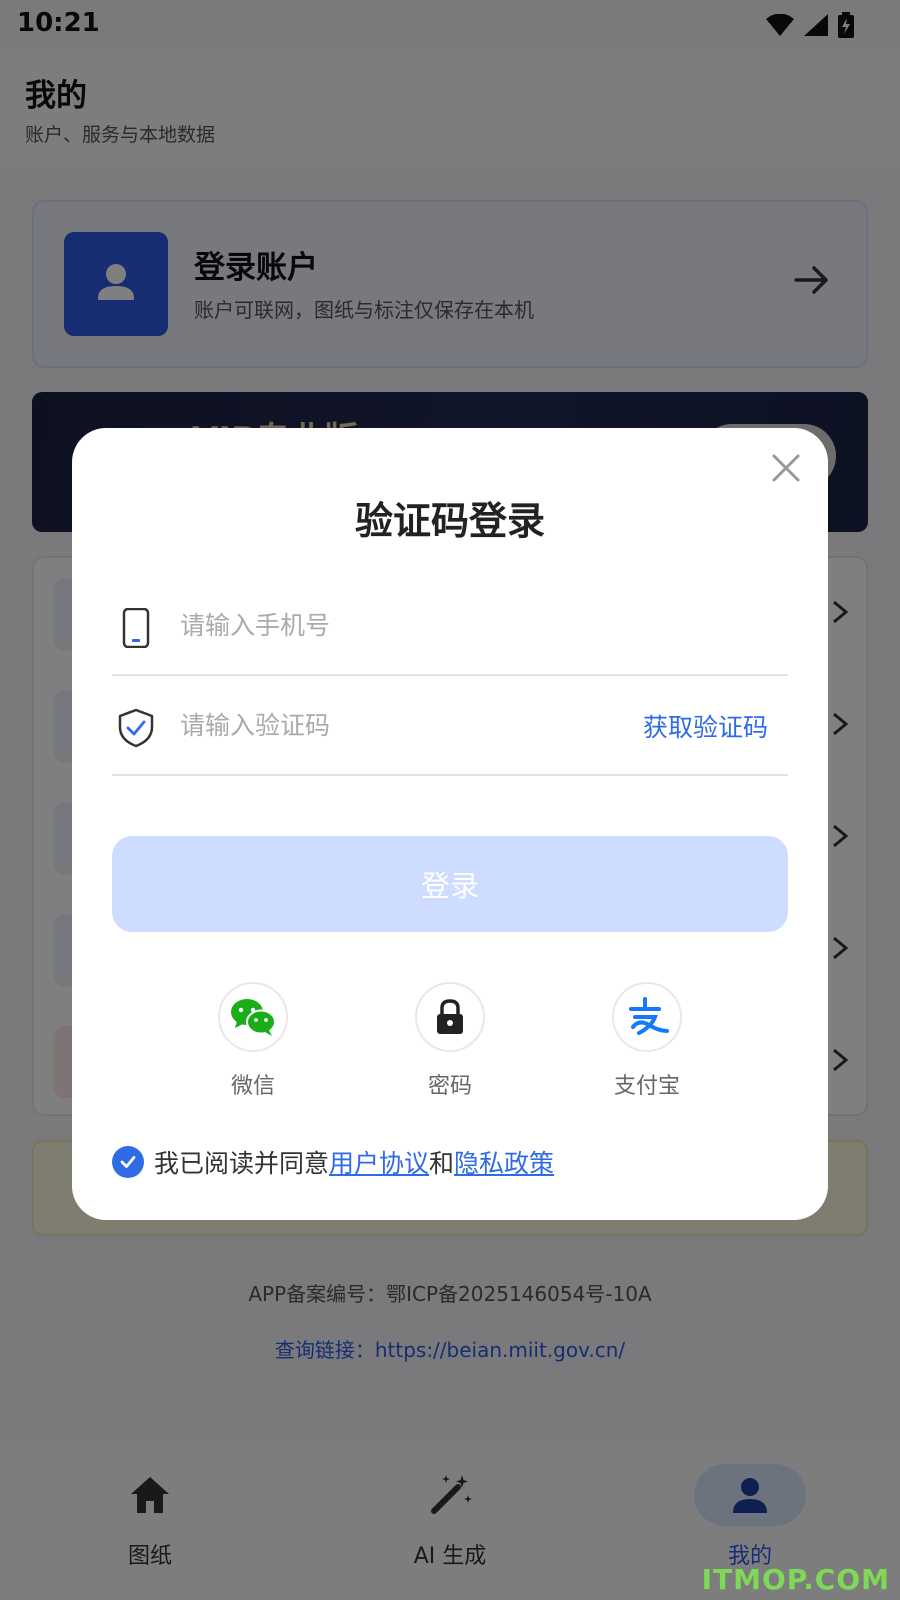  I want to click on wechat-label: 微信, so click(252, 1086).